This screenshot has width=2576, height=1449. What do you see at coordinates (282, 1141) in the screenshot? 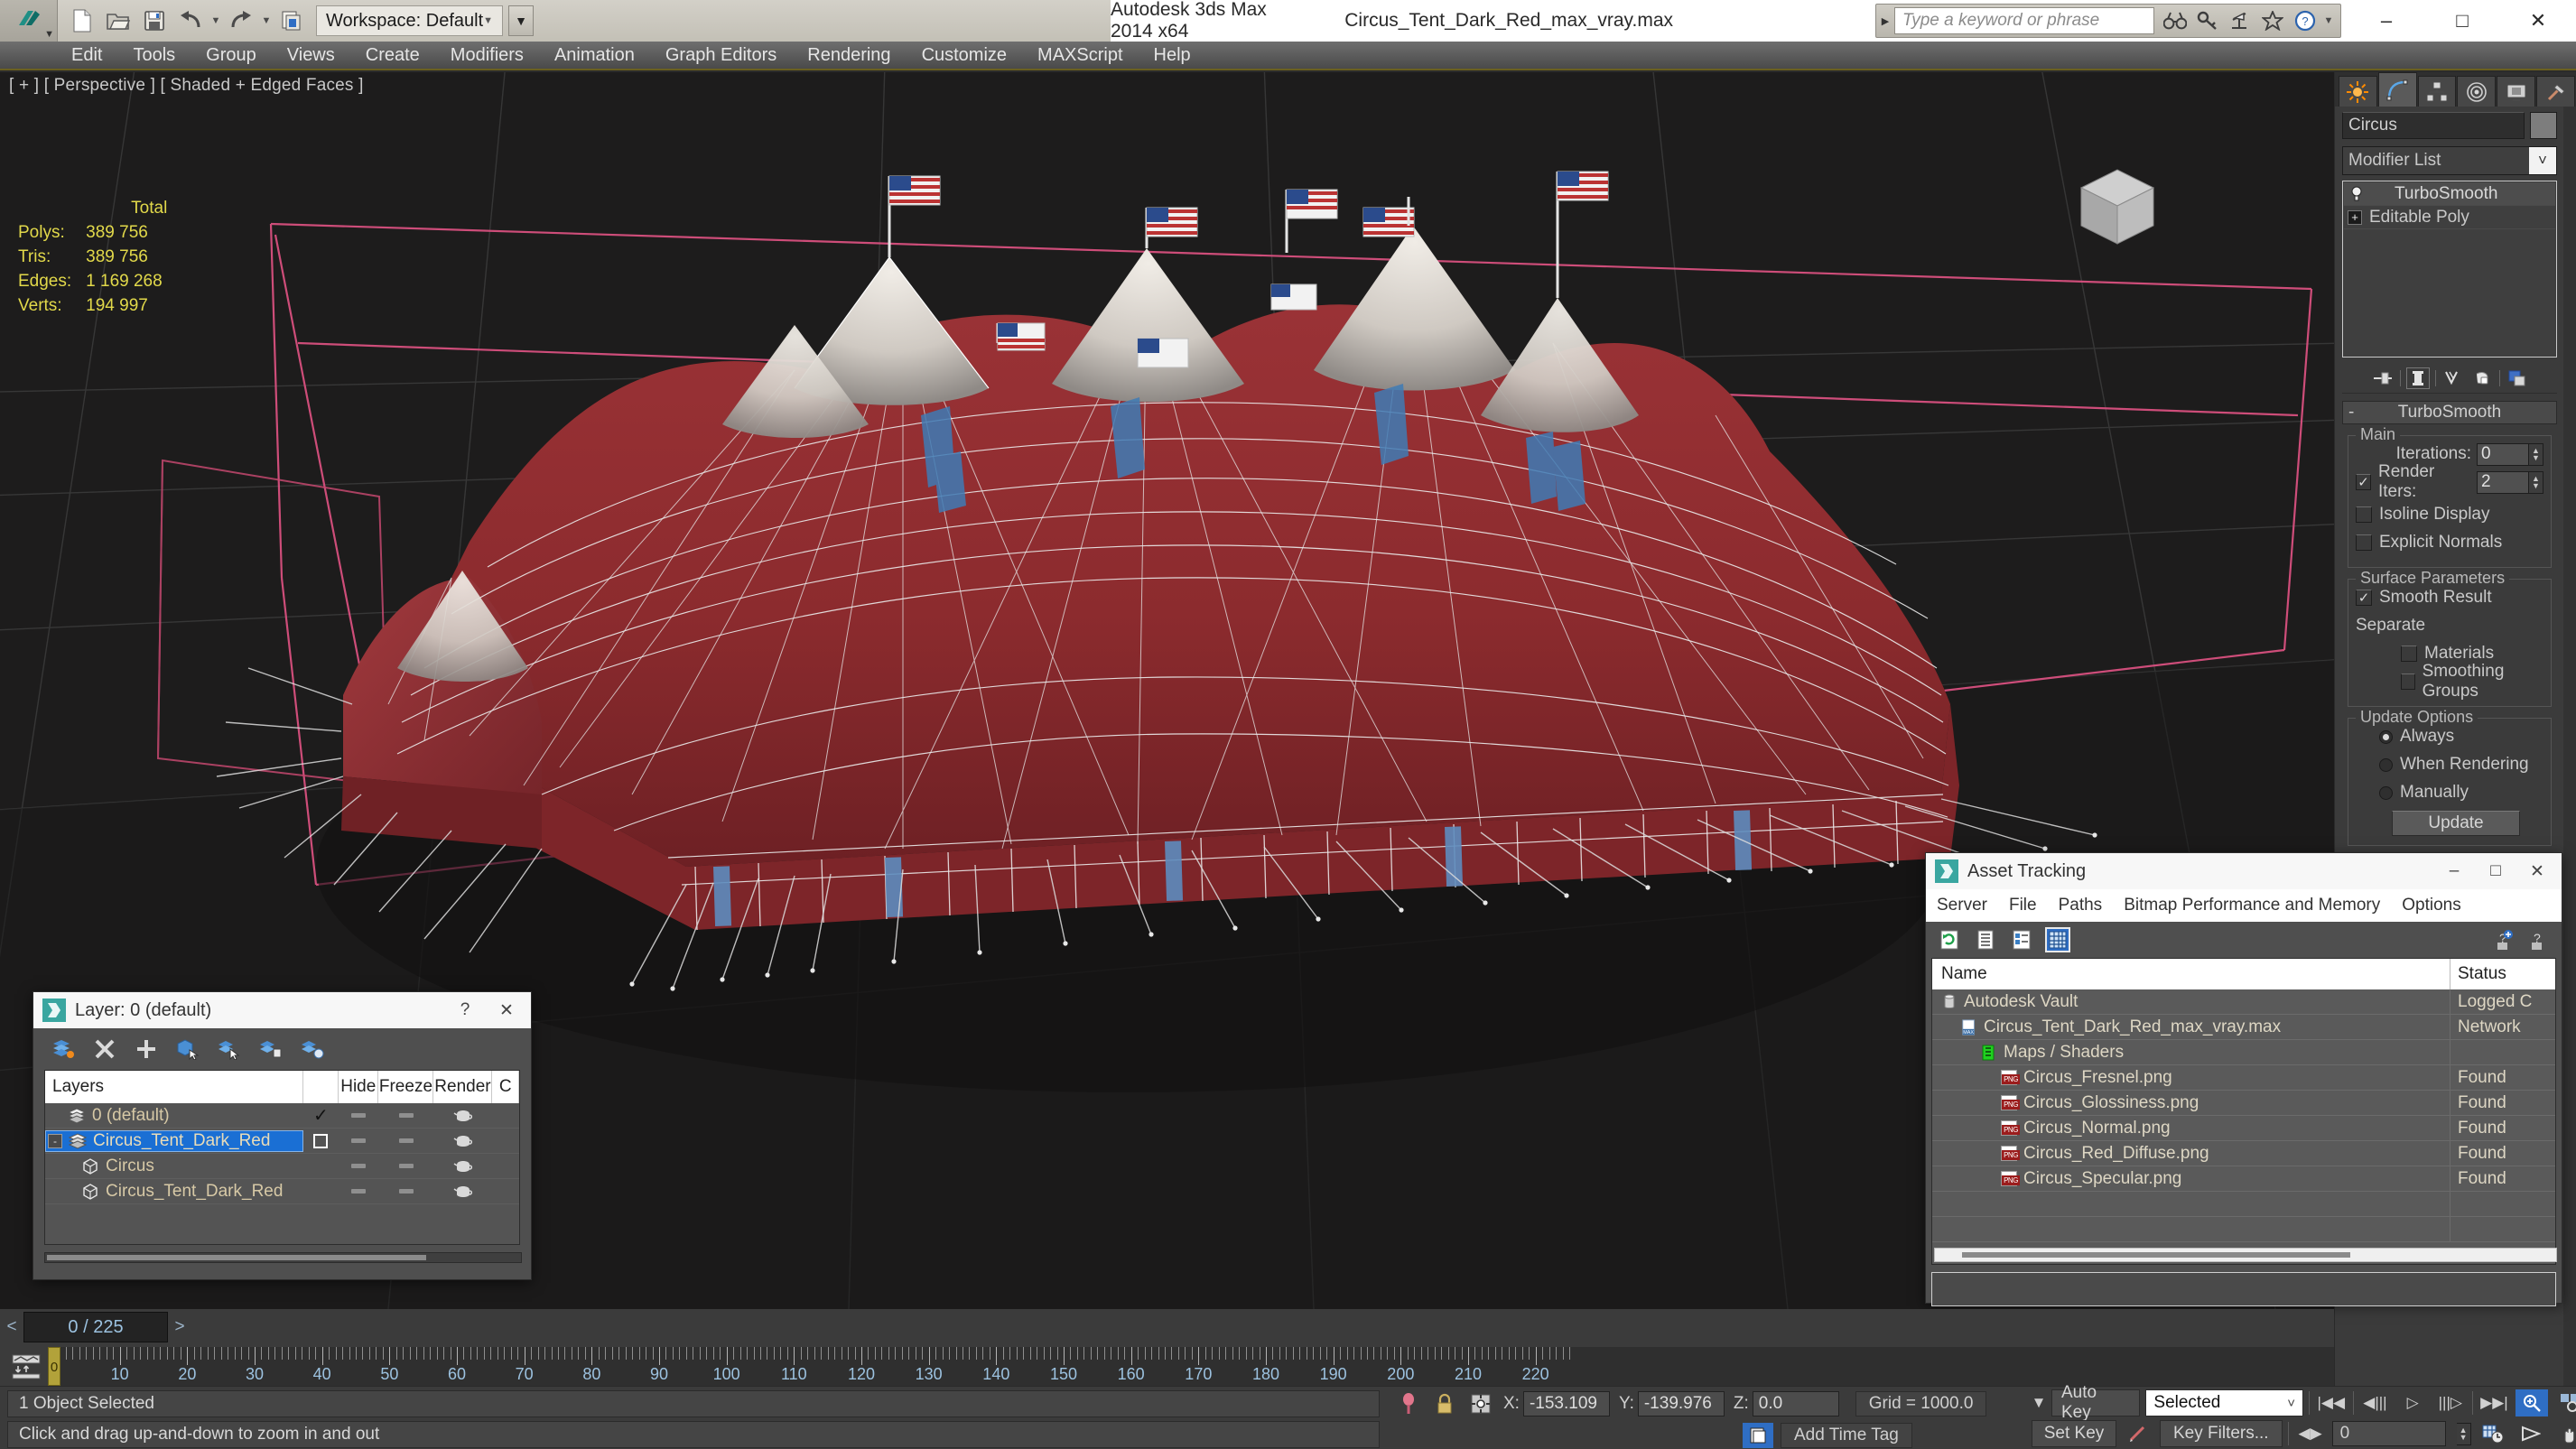
I see `layer-row: - Circus_Tent_Dark_Red` at bounding box center [282, 1141].